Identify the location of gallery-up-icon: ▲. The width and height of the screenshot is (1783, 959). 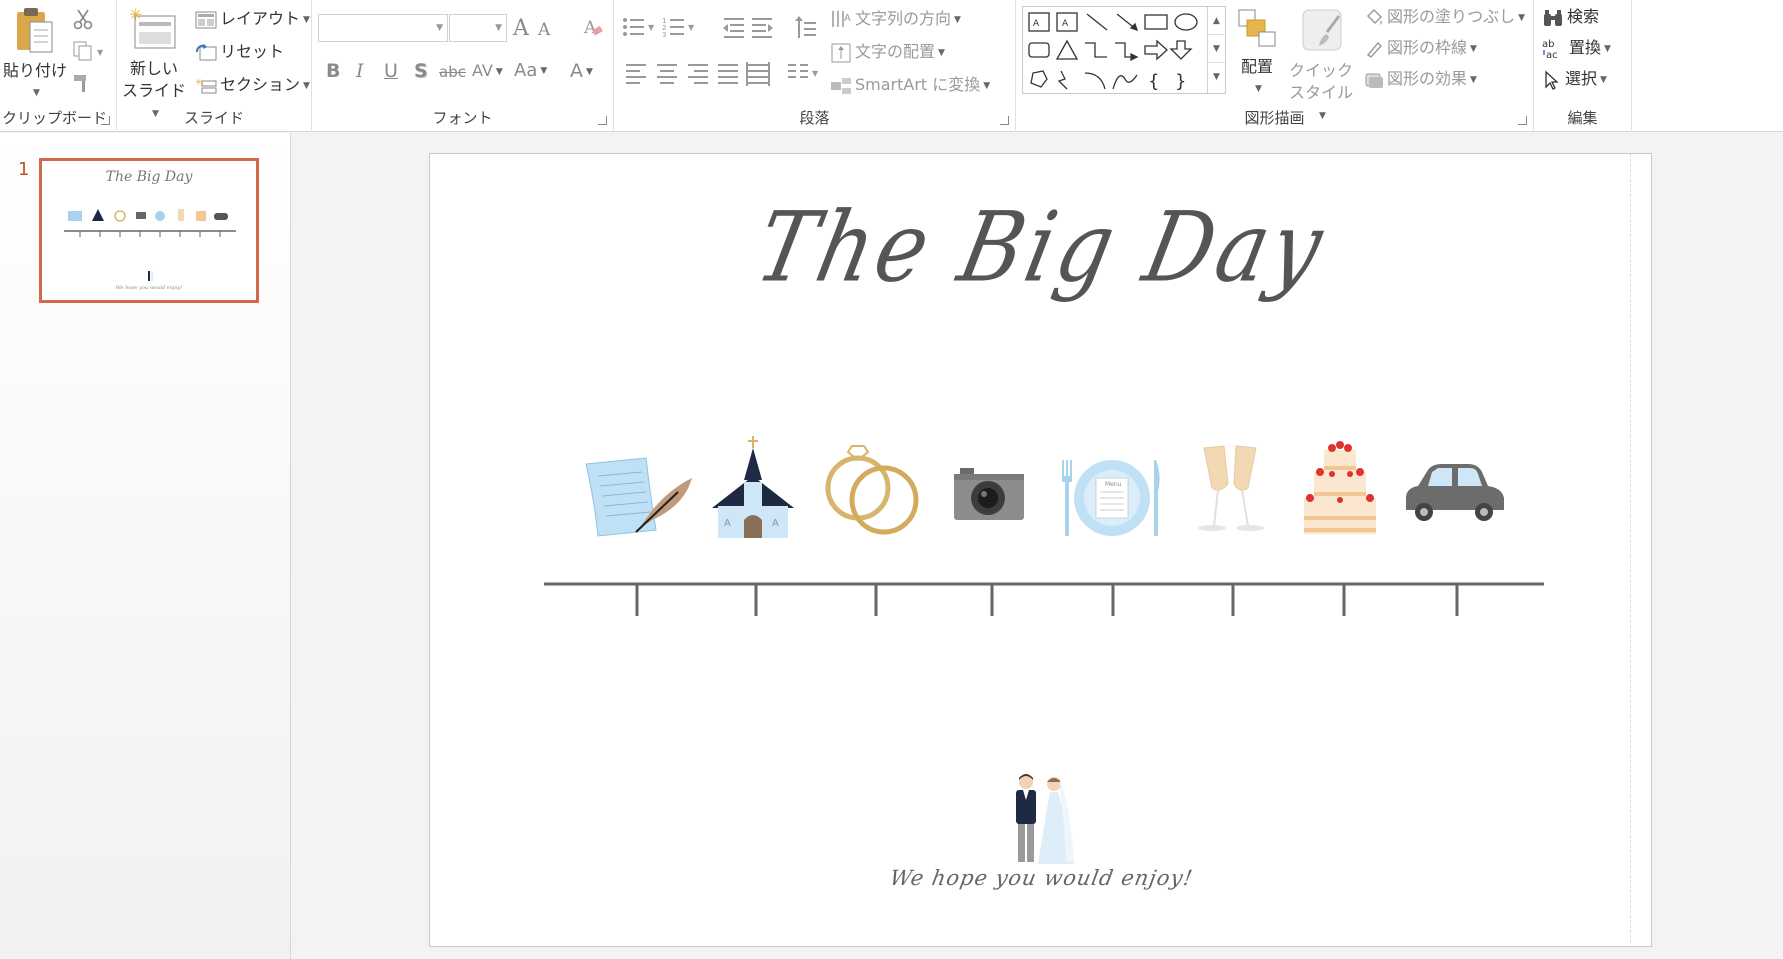
(1216, 21).